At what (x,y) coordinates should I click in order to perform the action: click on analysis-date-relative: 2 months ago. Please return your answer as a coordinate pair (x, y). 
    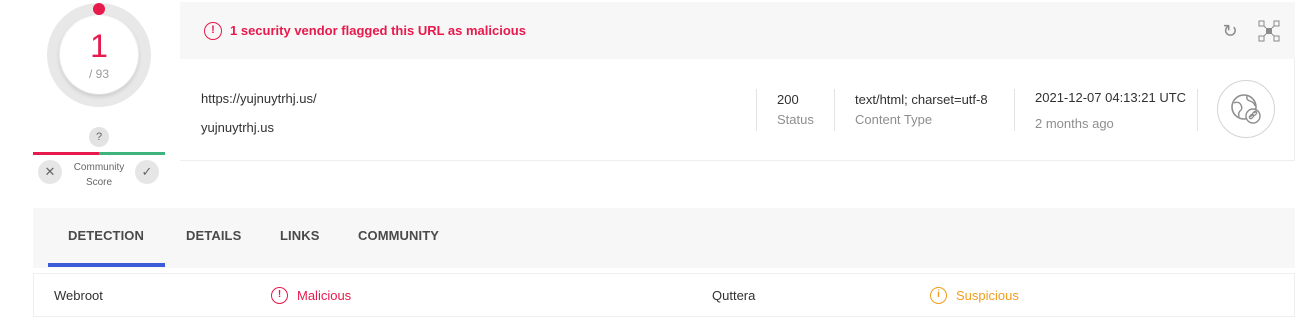
    Looking at the image, I should click on (1074, 123).